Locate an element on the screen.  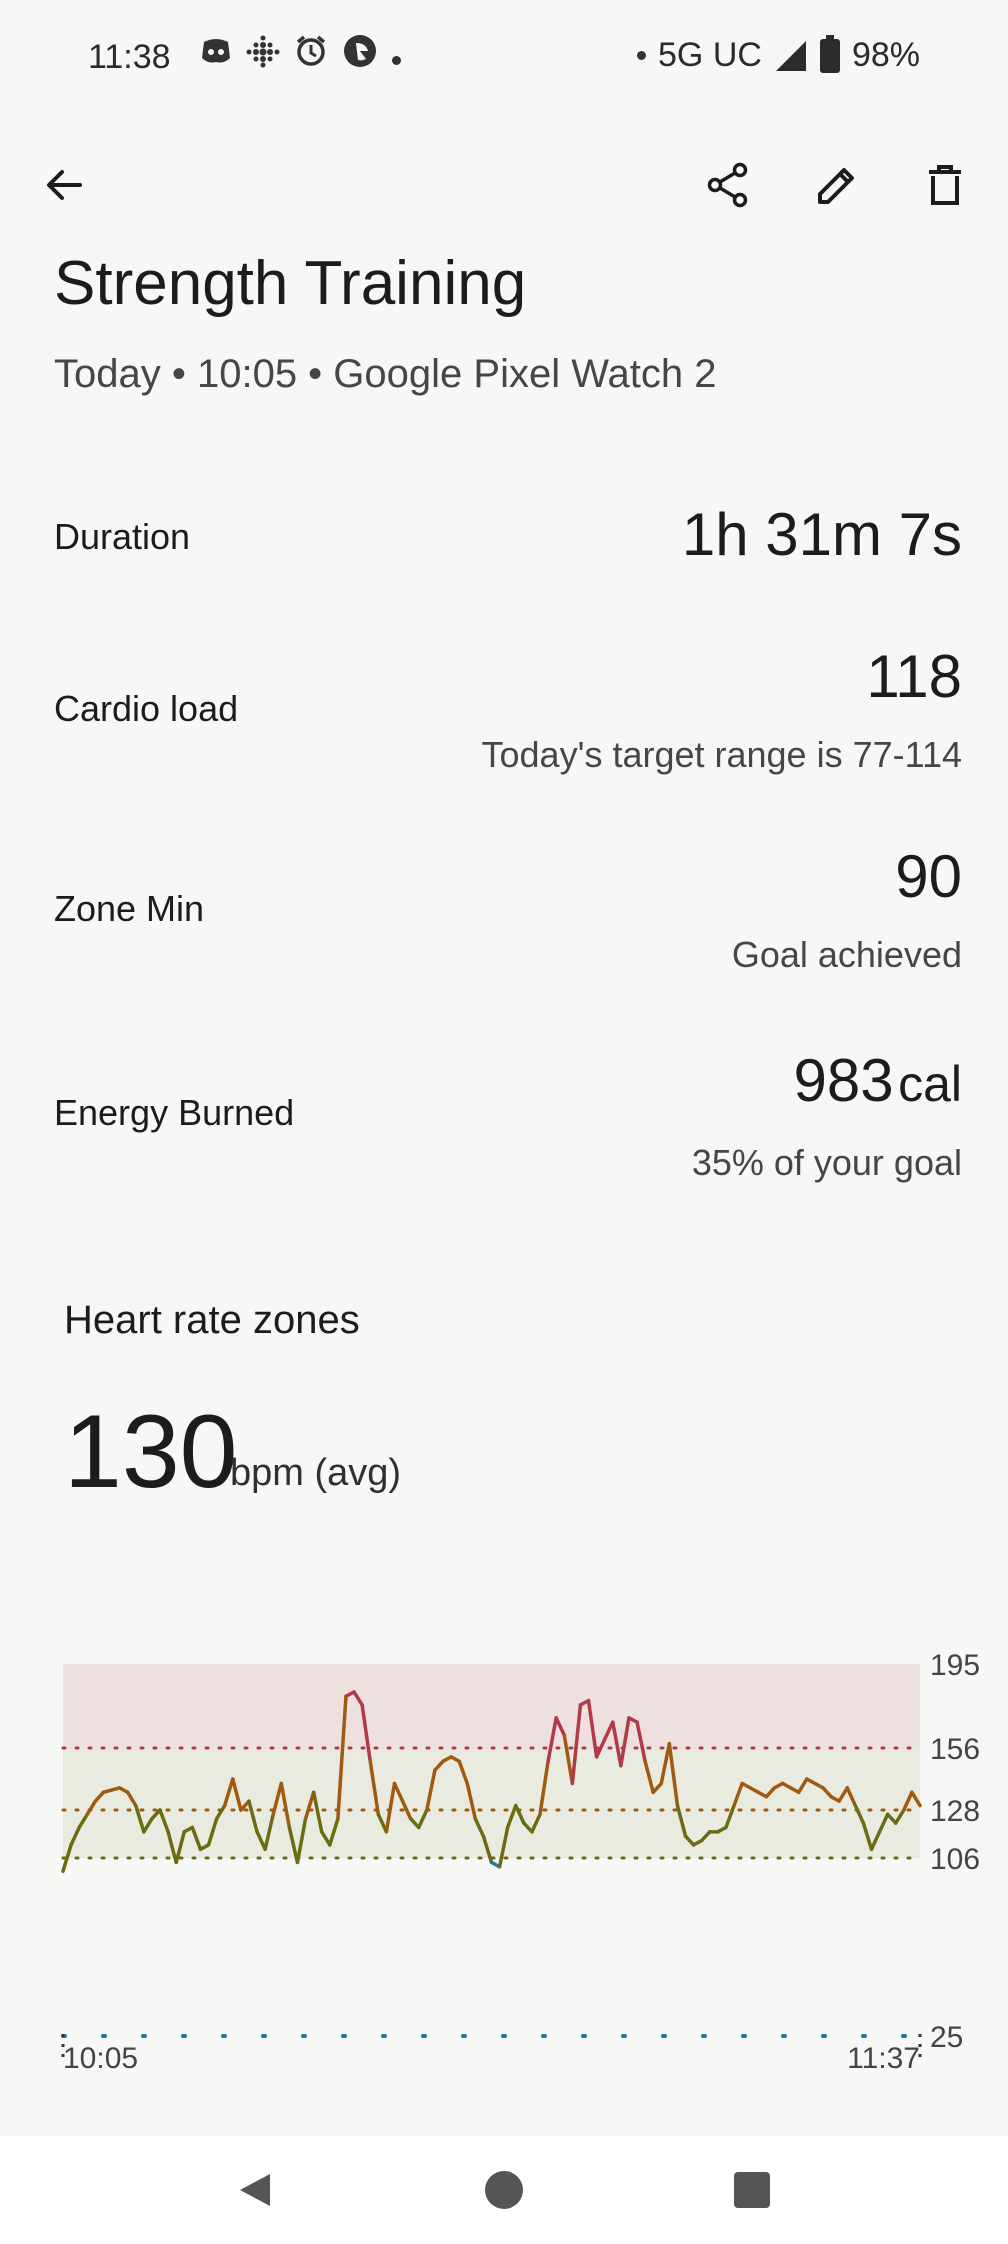
y-tick-label: 156 is located at coordinates (955, 1749).